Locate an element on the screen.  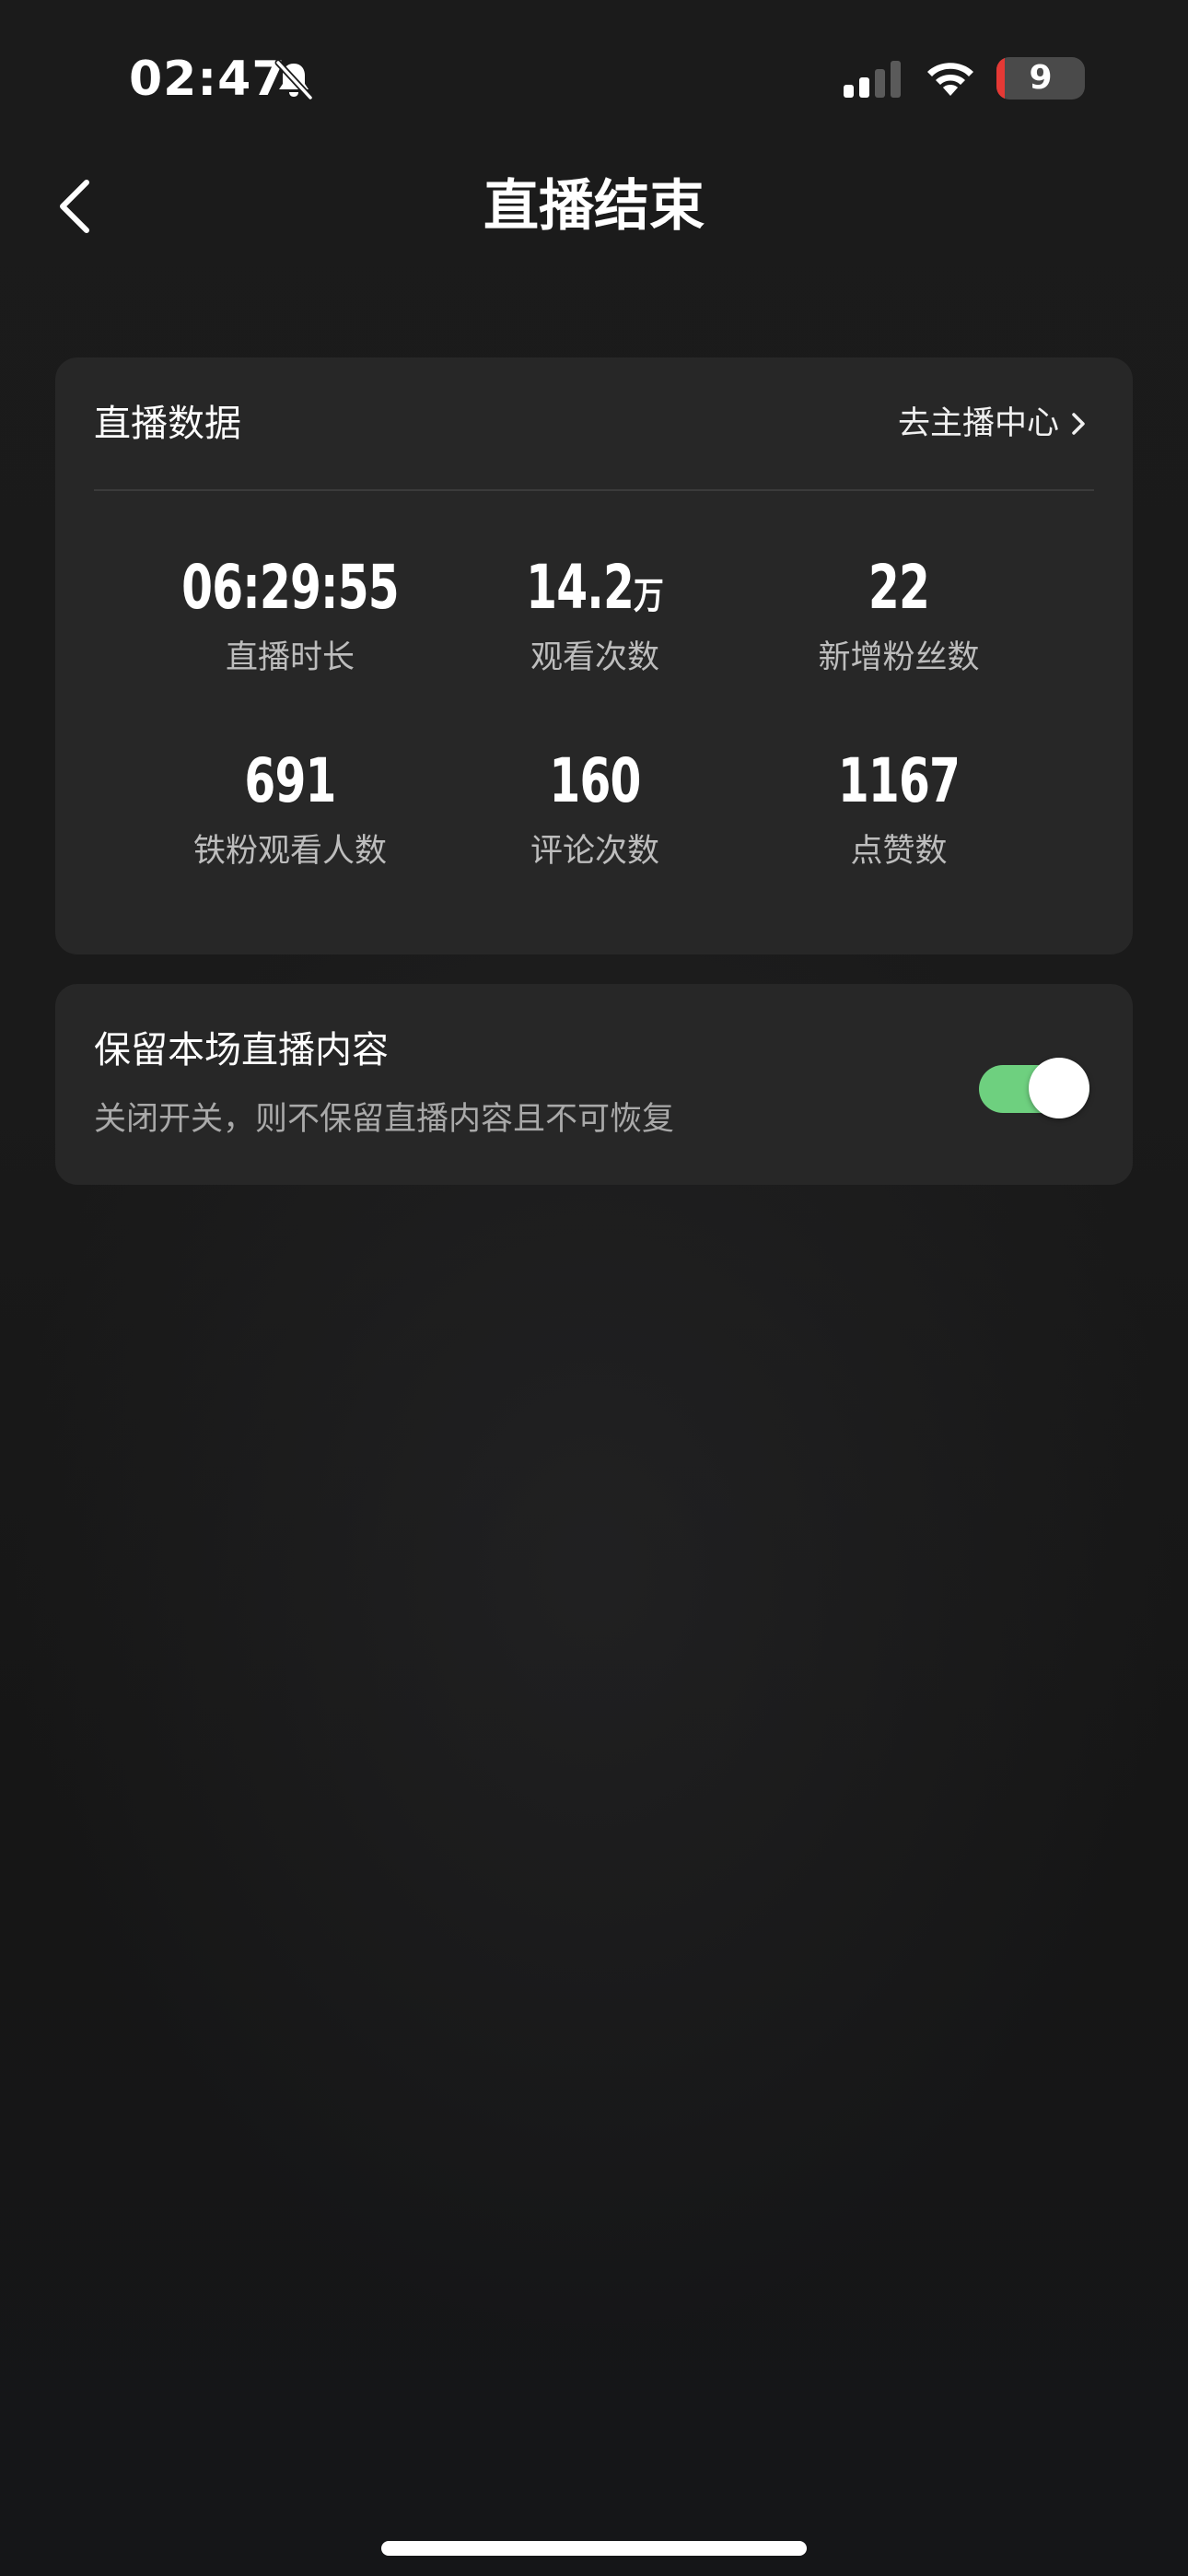
stat-value: 06:29:55 is located at coordinates (290, 587).